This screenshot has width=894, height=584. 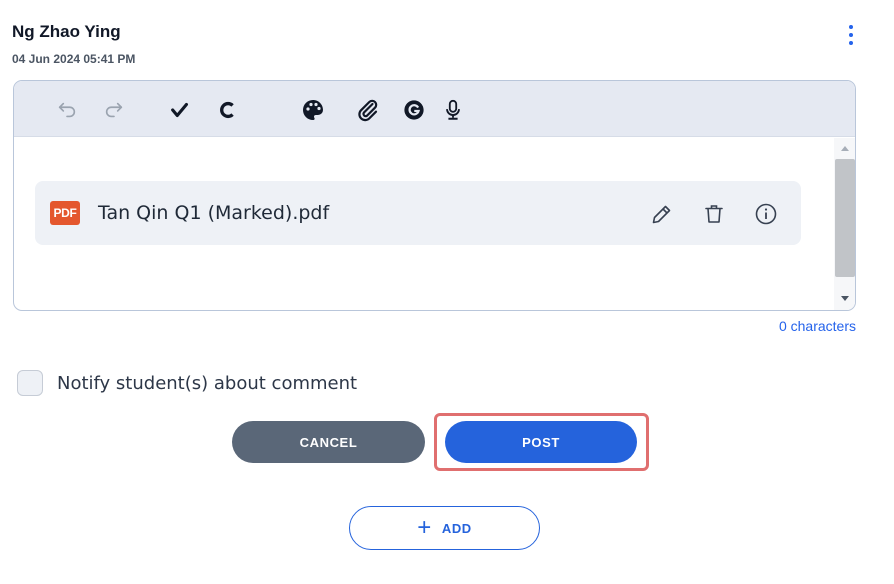 What do you see at coordinates (368, 110) in the screenshot?
I see `paperclip-icon` at bounding box center [368, 110].